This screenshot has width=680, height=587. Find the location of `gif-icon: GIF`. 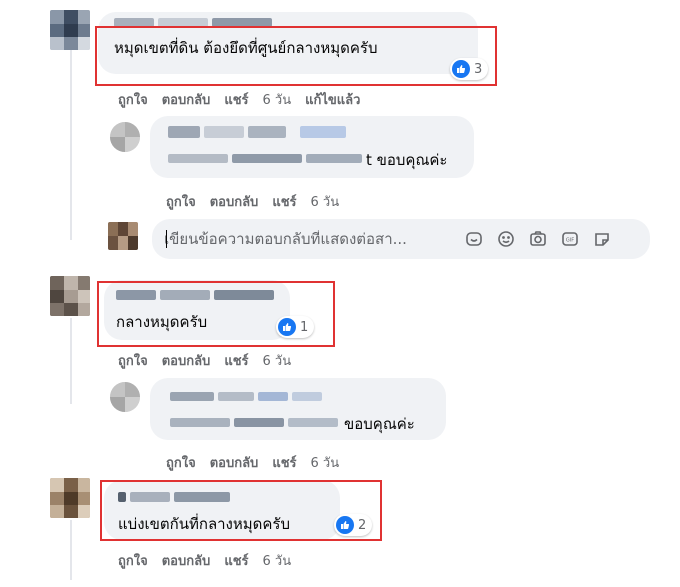

gif-icon: GIF is located at coordinates (570, 239).